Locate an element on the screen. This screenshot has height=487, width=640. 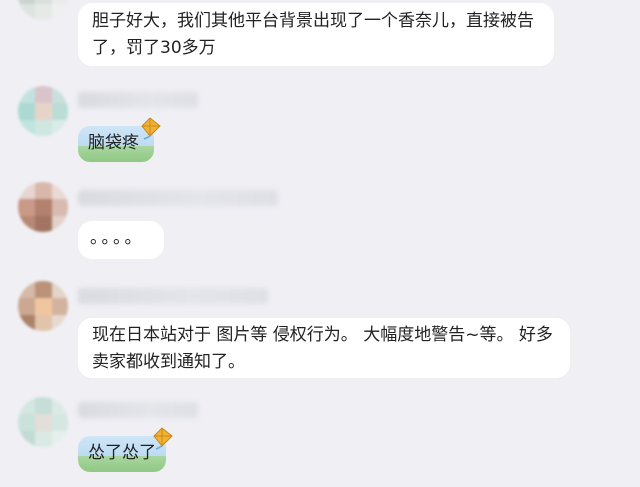
message-bubble: 。。。。 is located at coordinates (121, 240).